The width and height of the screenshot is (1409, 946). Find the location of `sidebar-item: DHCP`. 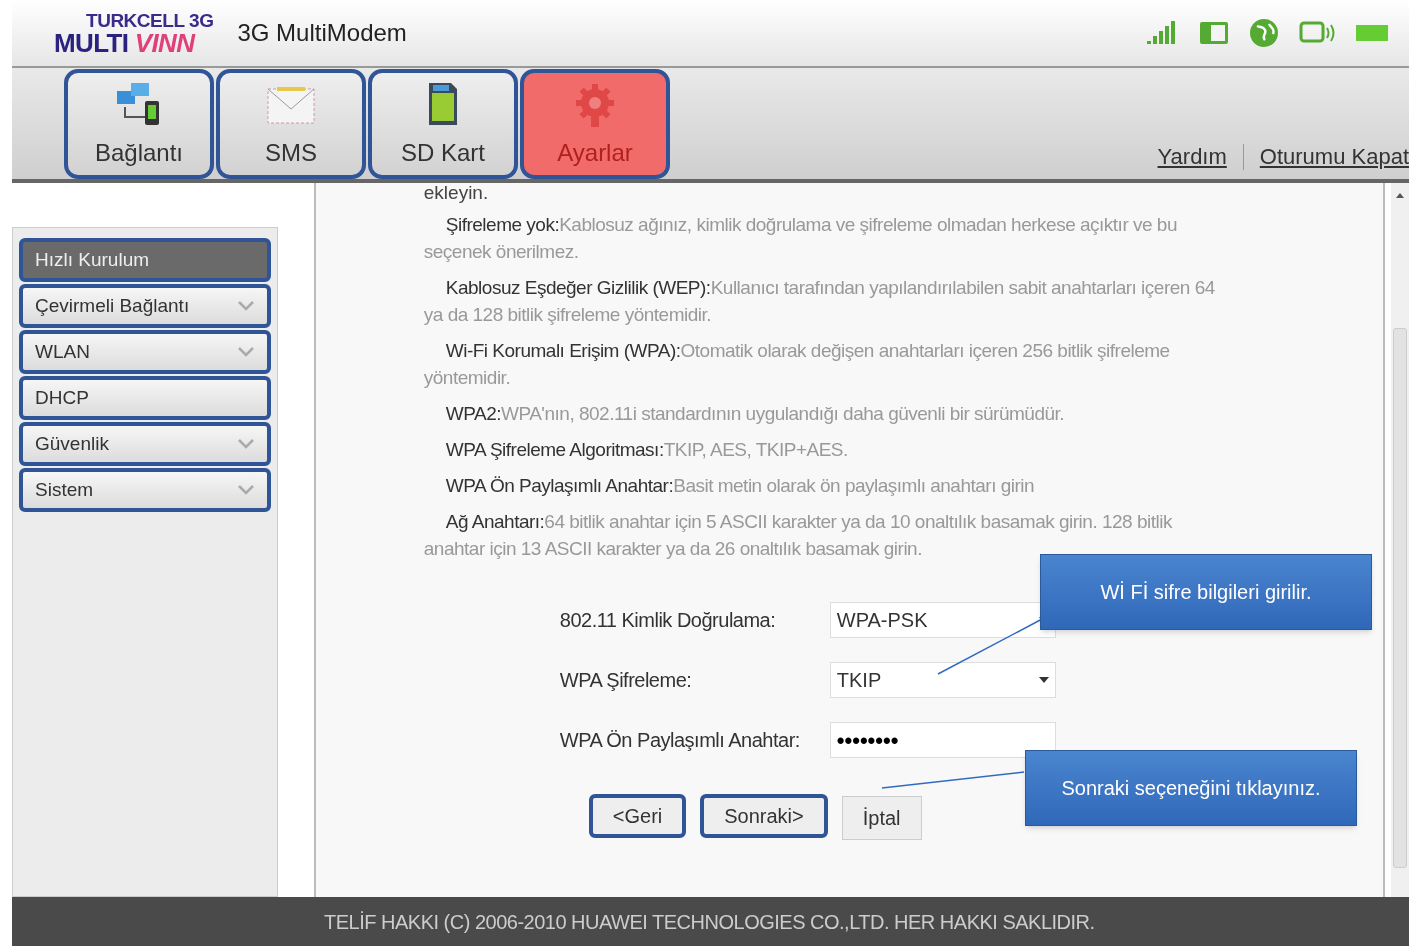

sidebar-item: DHCP is located at coordinates (145, 398).